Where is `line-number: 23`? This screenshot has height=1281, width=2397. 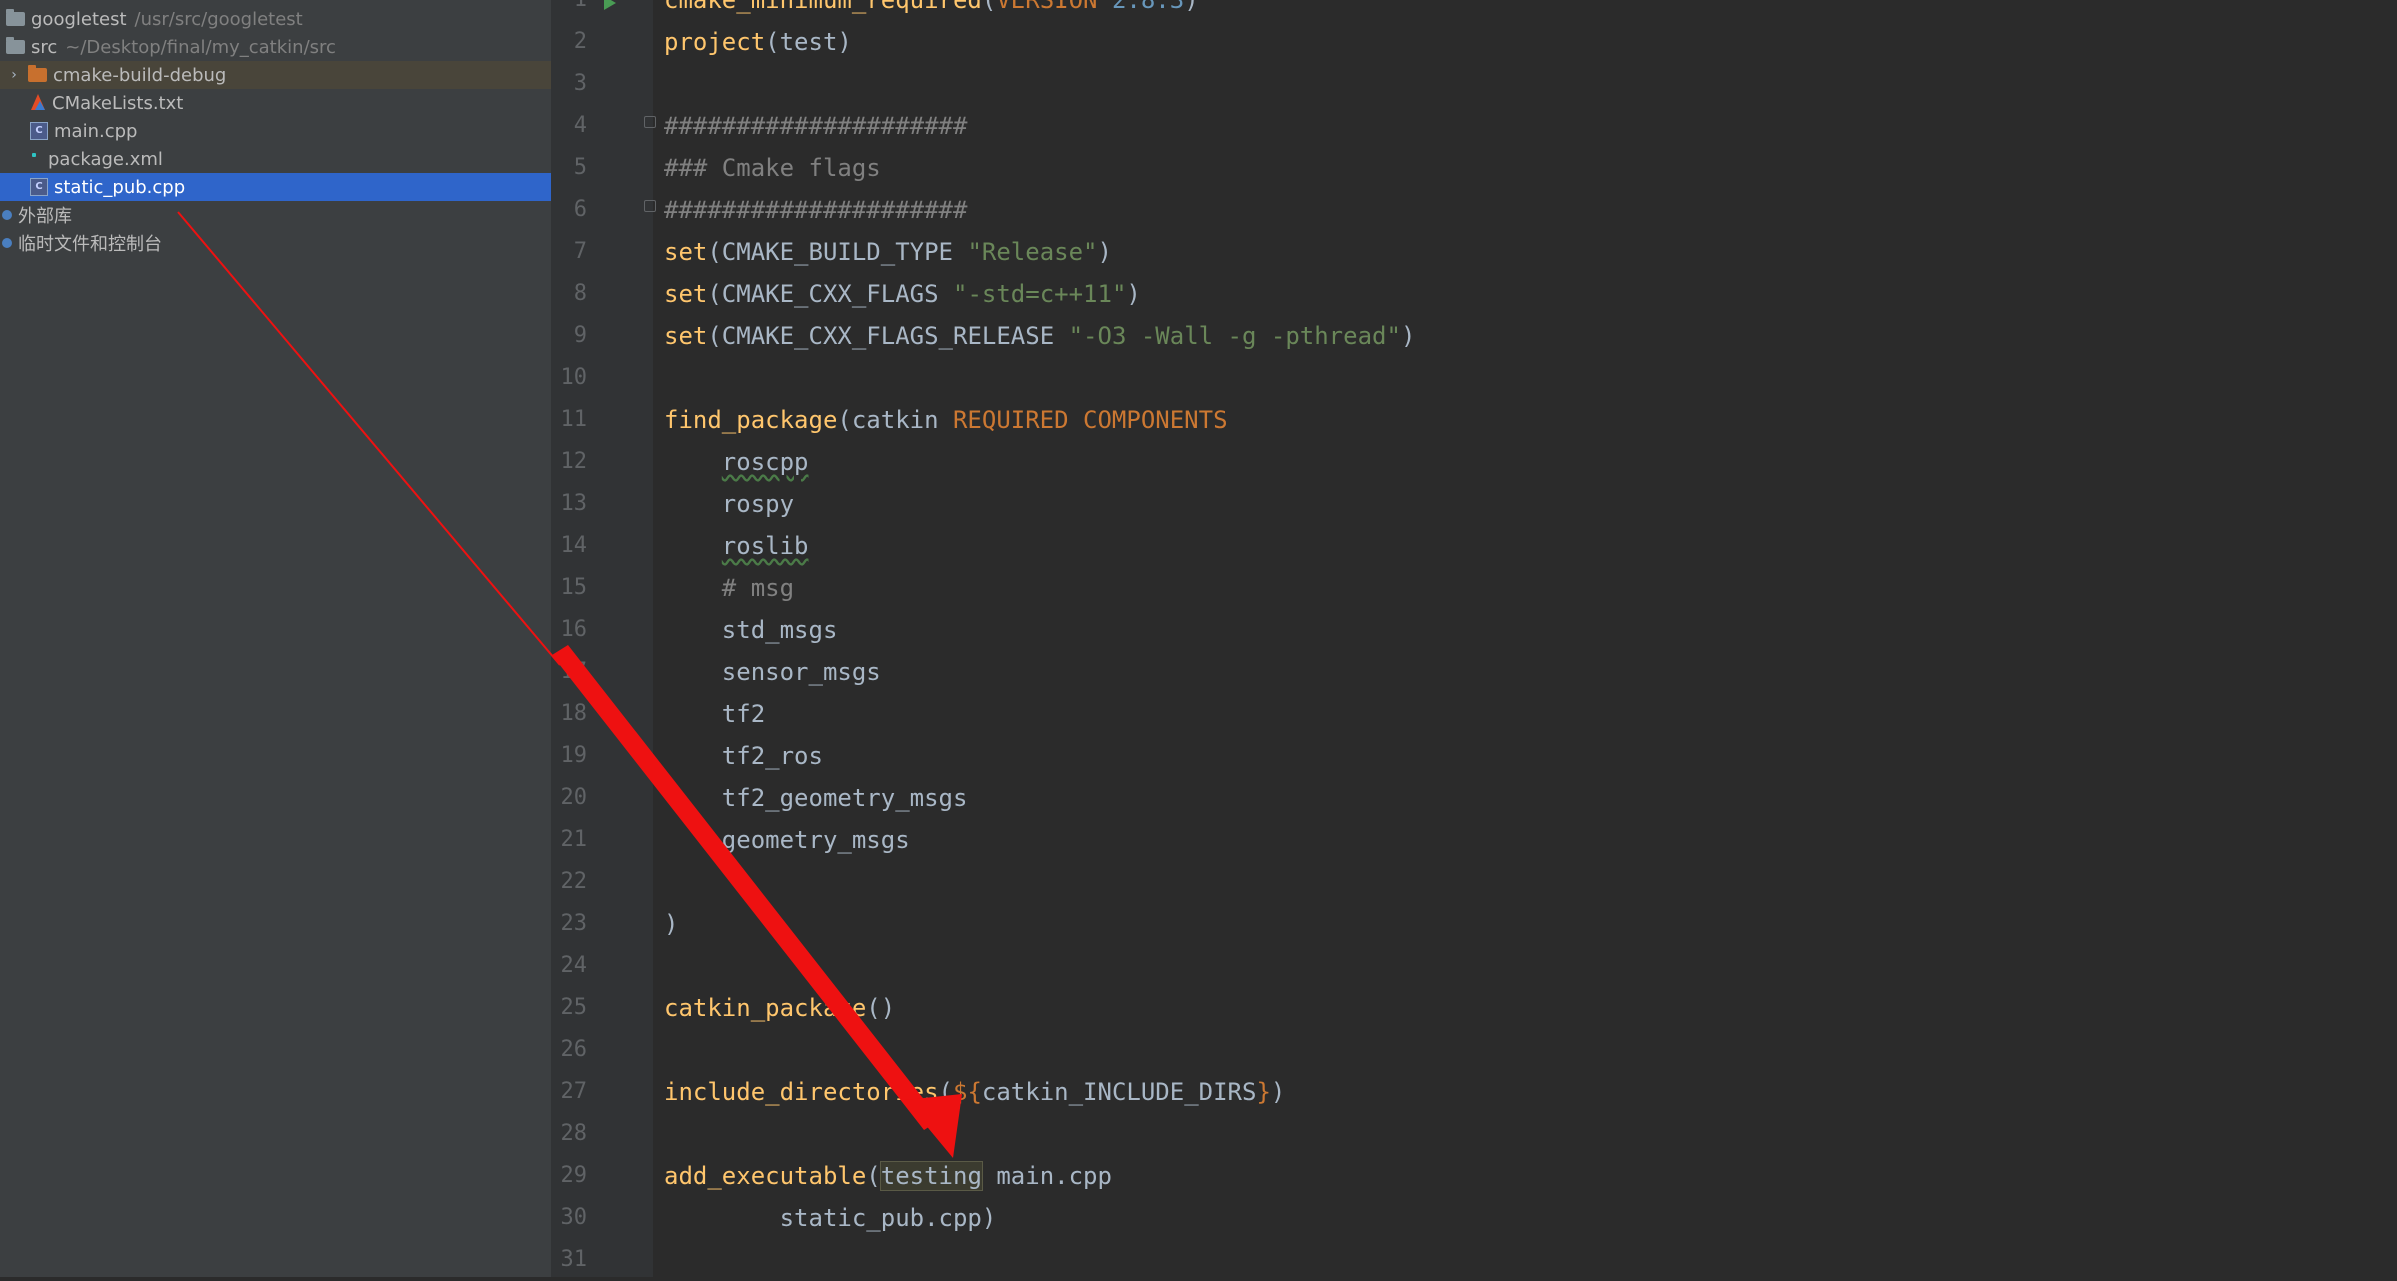
line-number: 23 is located at coordinates (574, 923).